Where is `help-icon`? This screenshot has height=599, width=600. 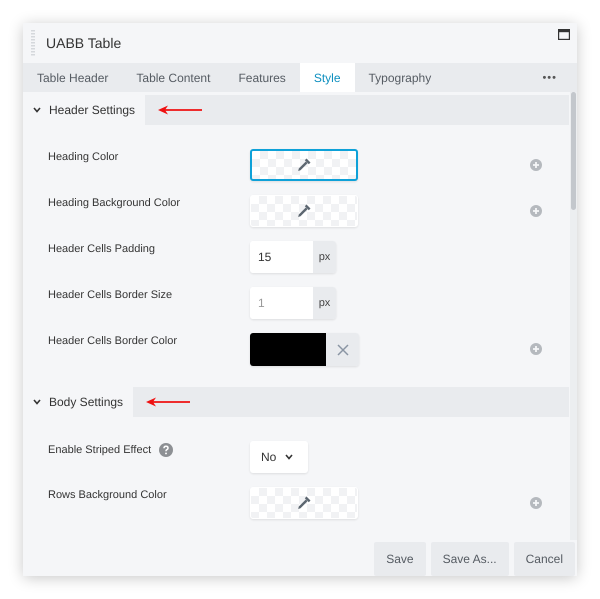 help-icon is located at coordinates (166, 450).